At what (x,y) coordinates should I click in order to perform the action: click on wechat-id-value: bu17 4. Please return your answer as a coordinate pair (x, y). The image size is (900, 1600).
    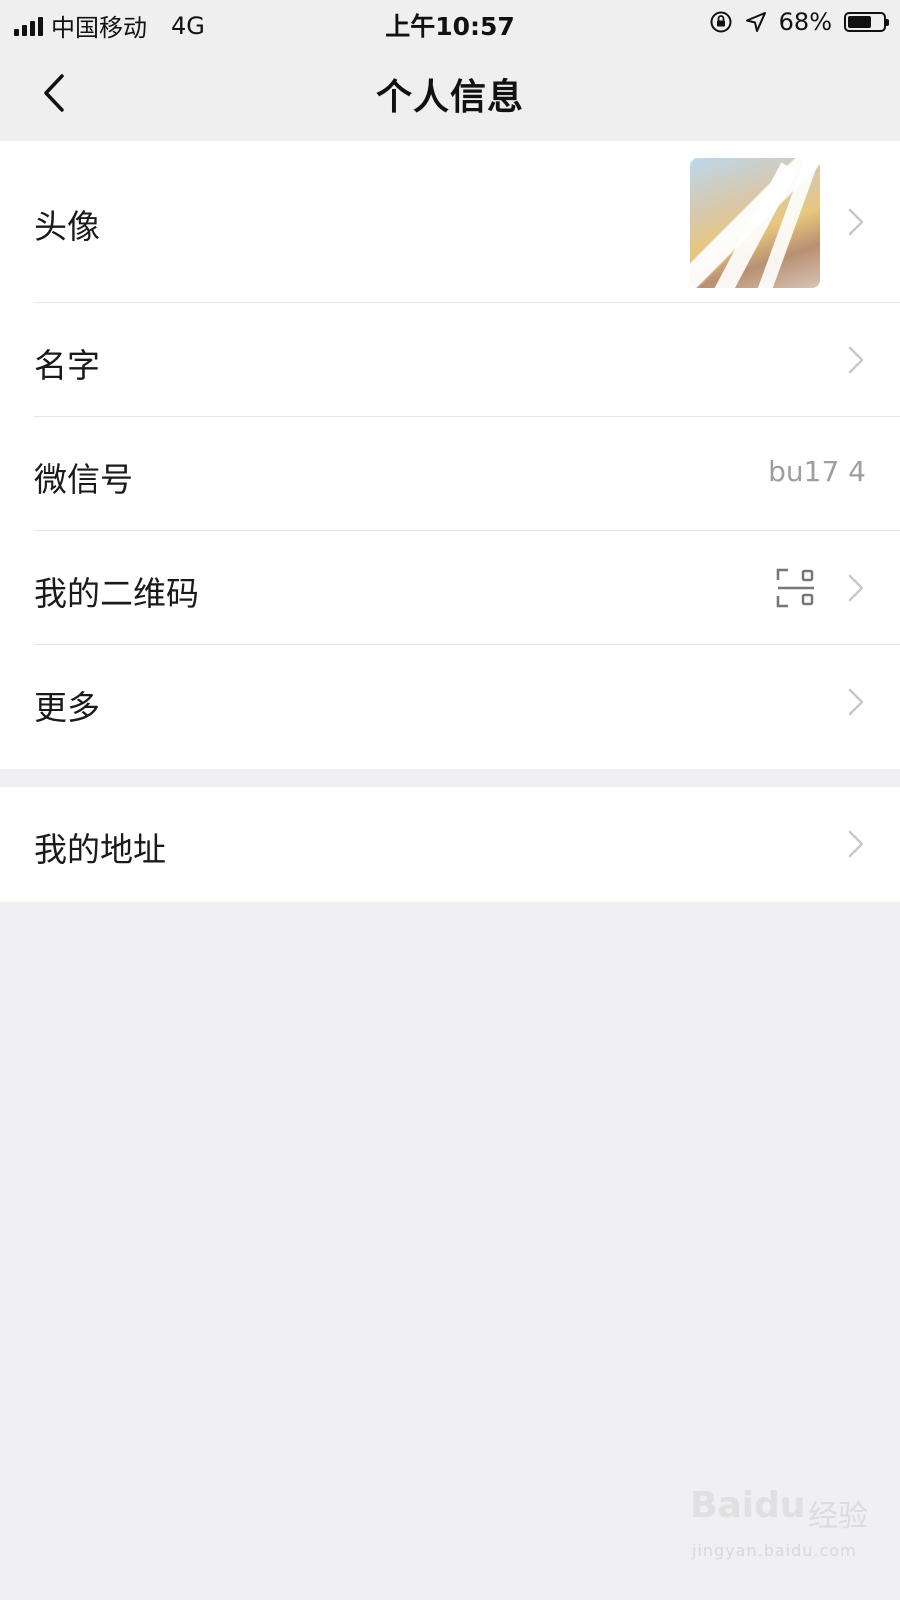
    Looking at the image, I should click on (817, 471).